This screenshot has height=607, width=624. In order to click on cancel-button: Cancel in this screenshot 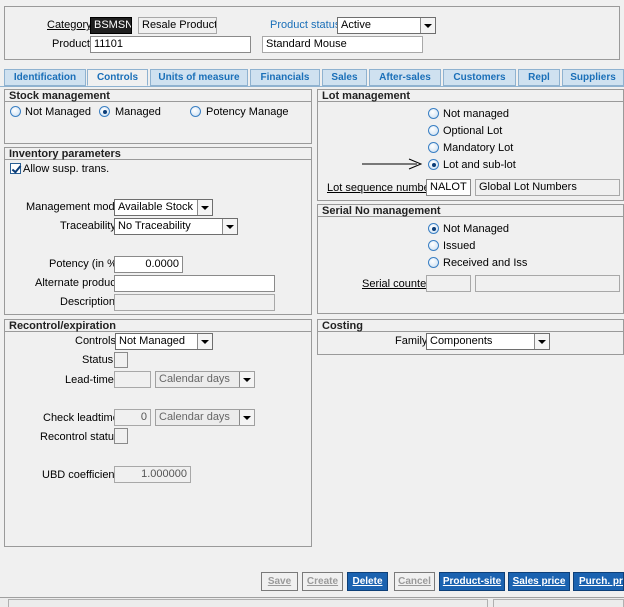, I will do `click(414, 581)`.